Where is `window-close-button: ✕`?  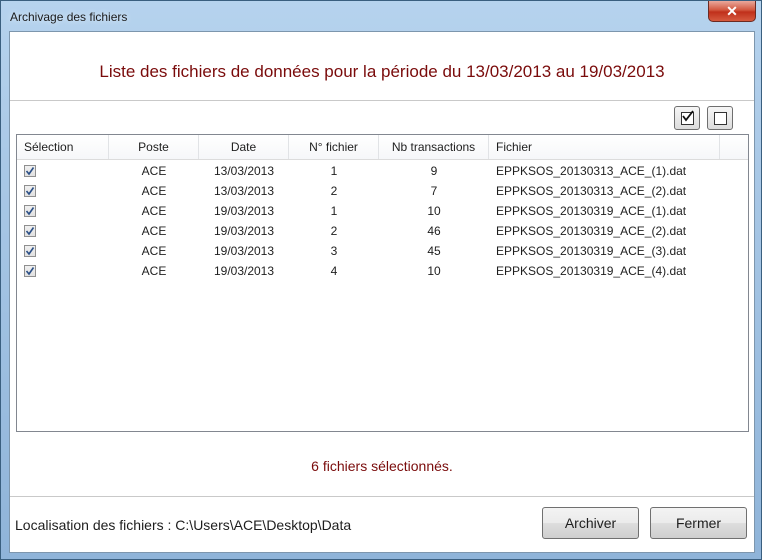
window-close-button: ✕ is located at coordinates (732, 11).